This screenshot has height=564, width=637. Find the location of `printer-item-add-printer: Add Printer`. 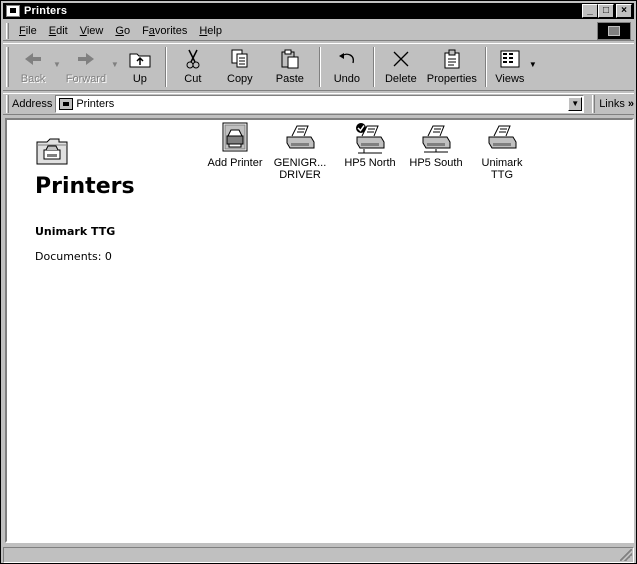

printer-item-add-printer: Add Printer is located at coordinates (235, 145).